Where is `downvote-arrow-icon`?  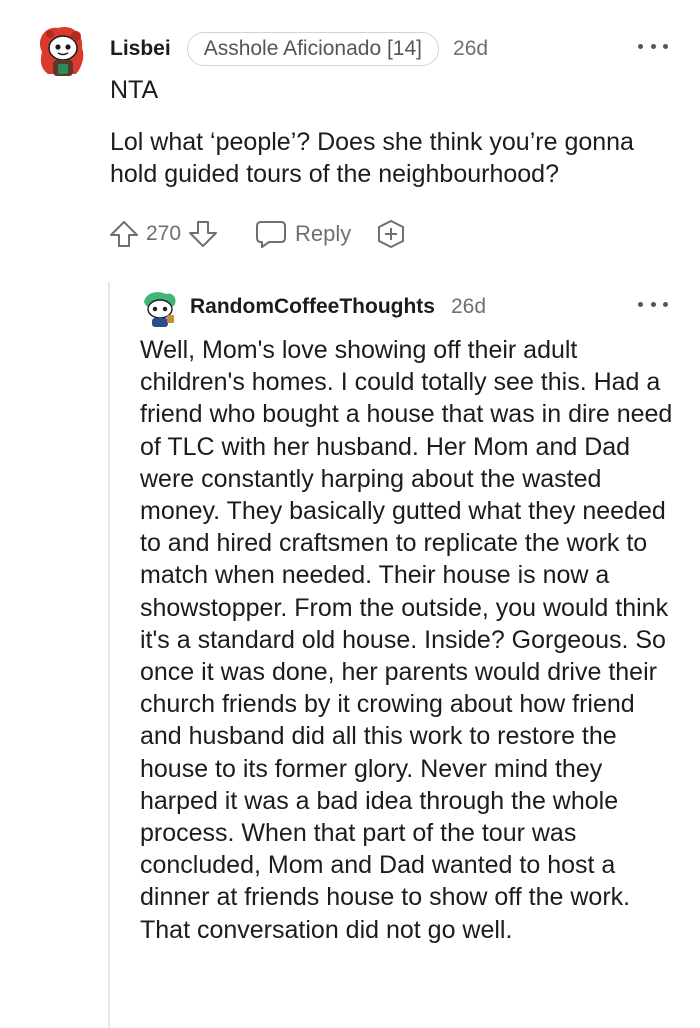
downvote-arrow-icon is located at coordinates (203, 234).